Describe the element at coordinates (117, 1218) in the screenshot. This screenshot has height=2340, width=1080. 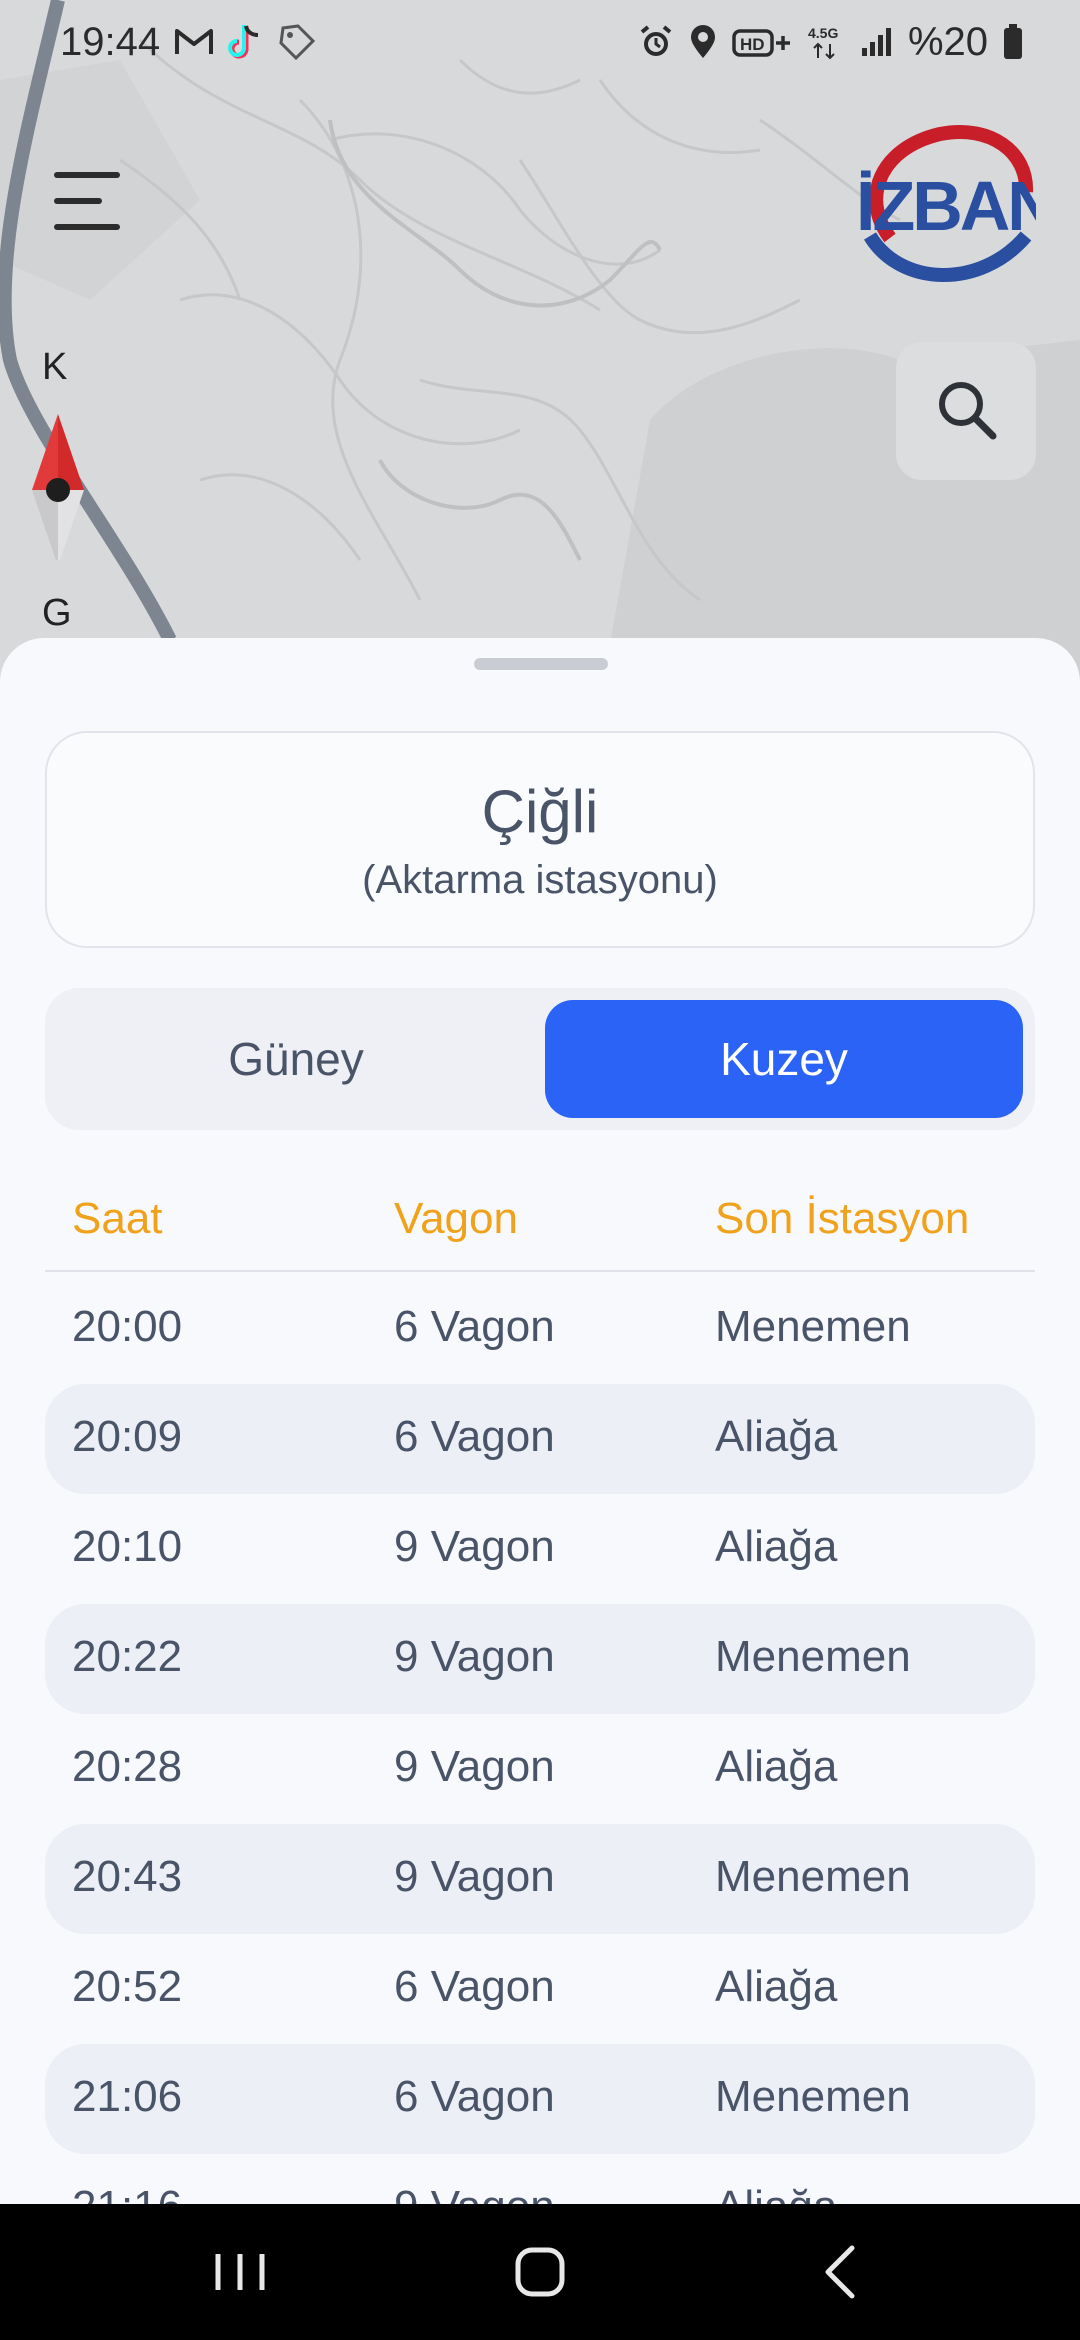
I see `header-saat: Saat` at that location.